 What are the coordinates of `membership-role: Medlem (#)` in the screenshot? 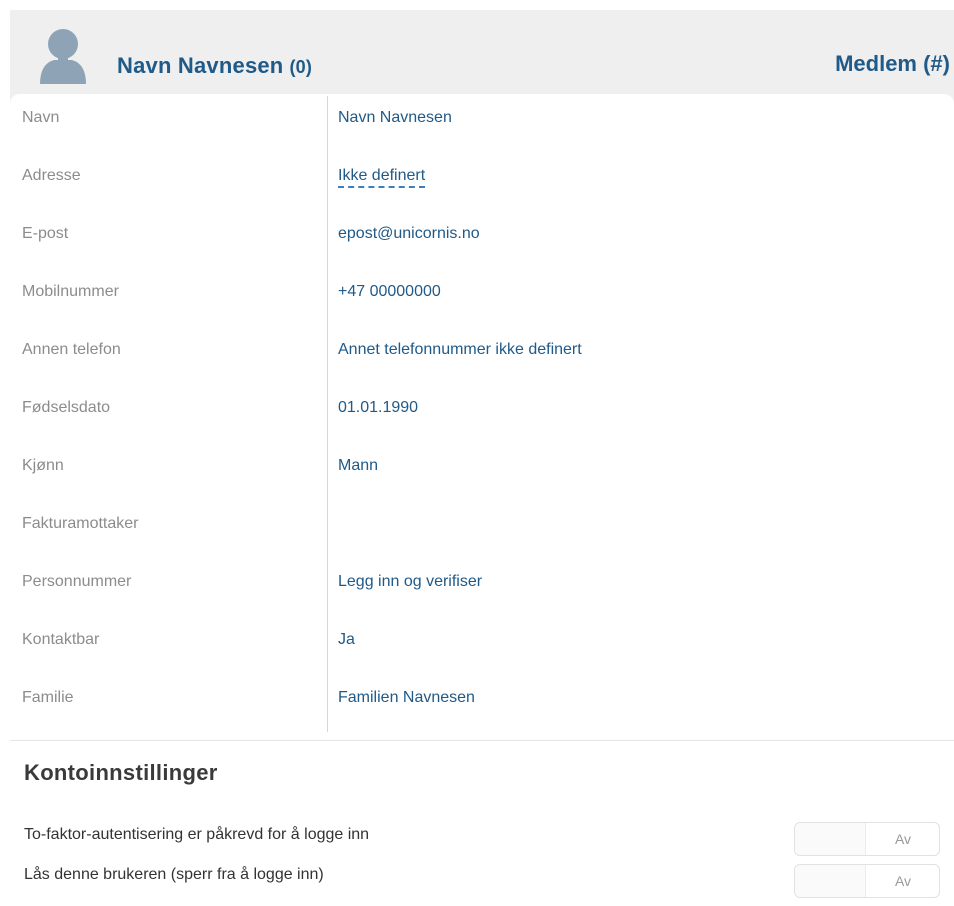 It's located at (892, 63).